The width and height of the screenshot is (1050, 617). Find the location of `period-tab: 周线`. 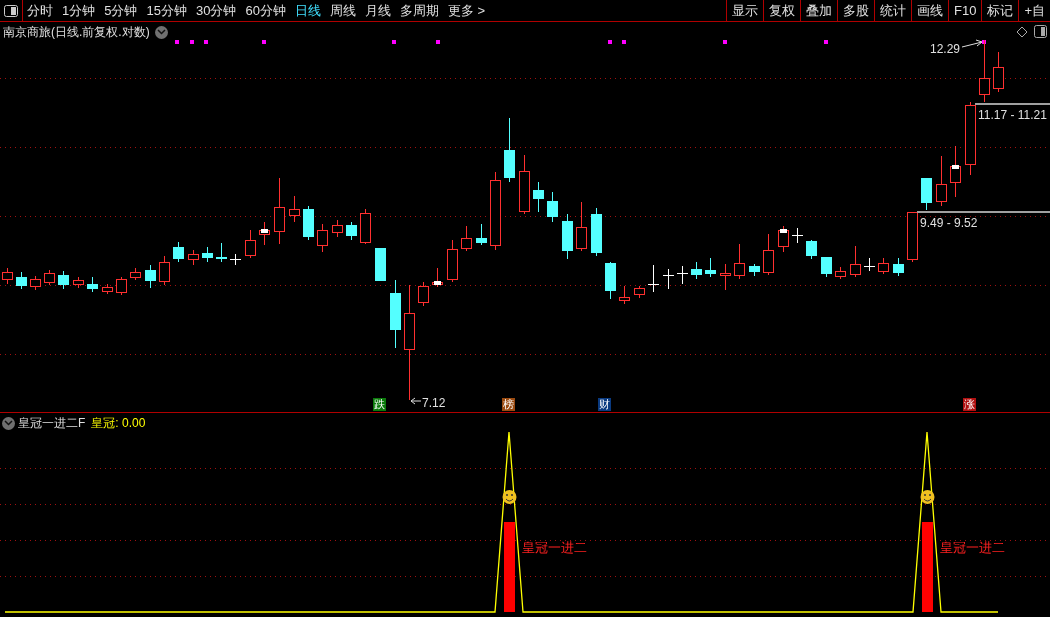

period-tab: 周线 is located at coordinates (342, 10).